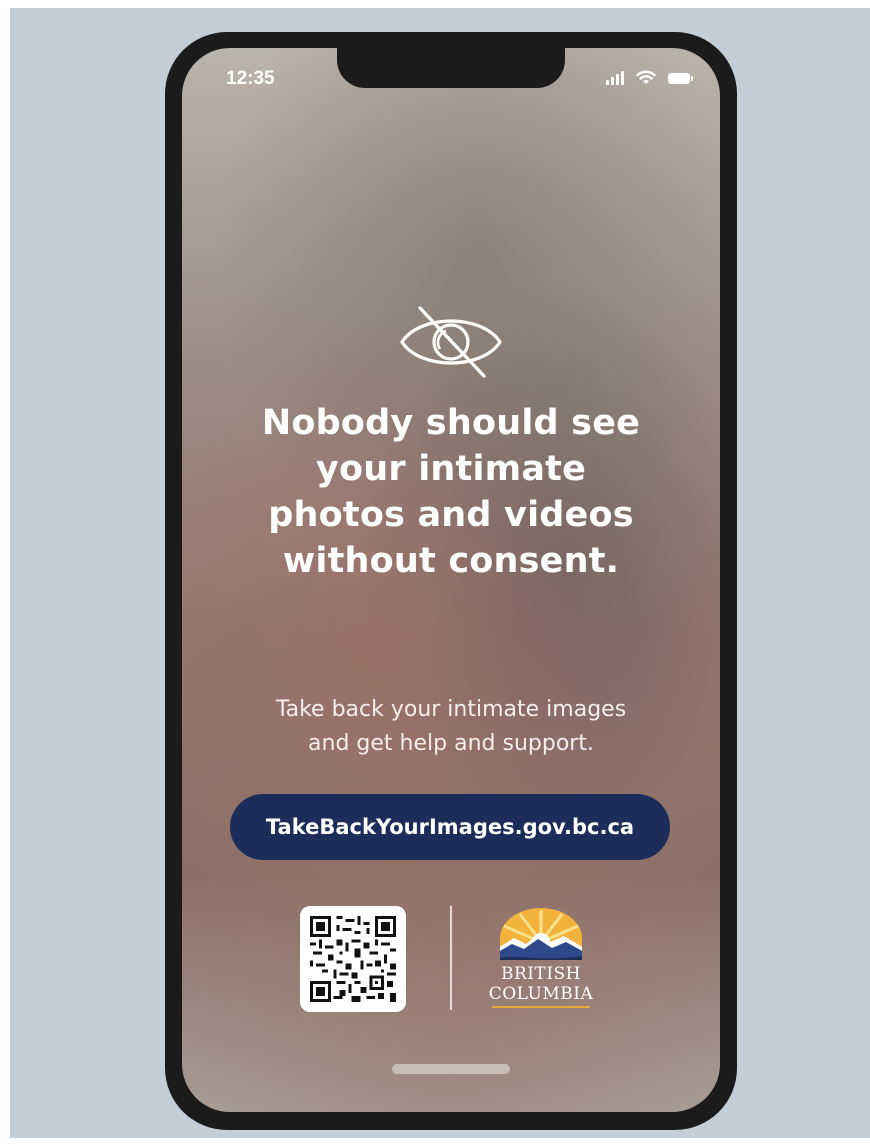 Image resolution: width=870 pixels, height=1146 pixels. What do you see at coordinates (541, 994) in the screenshot?
I see `logo-text-line2: COLUMBIA` at bounding box center [541, 994].